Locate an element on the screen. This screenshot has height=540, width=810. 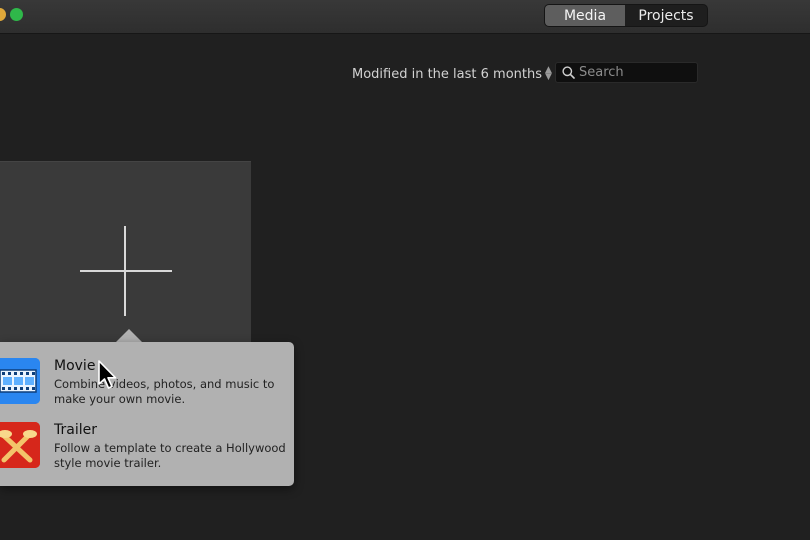
popover-arrow is located at coordinates (129, 336).